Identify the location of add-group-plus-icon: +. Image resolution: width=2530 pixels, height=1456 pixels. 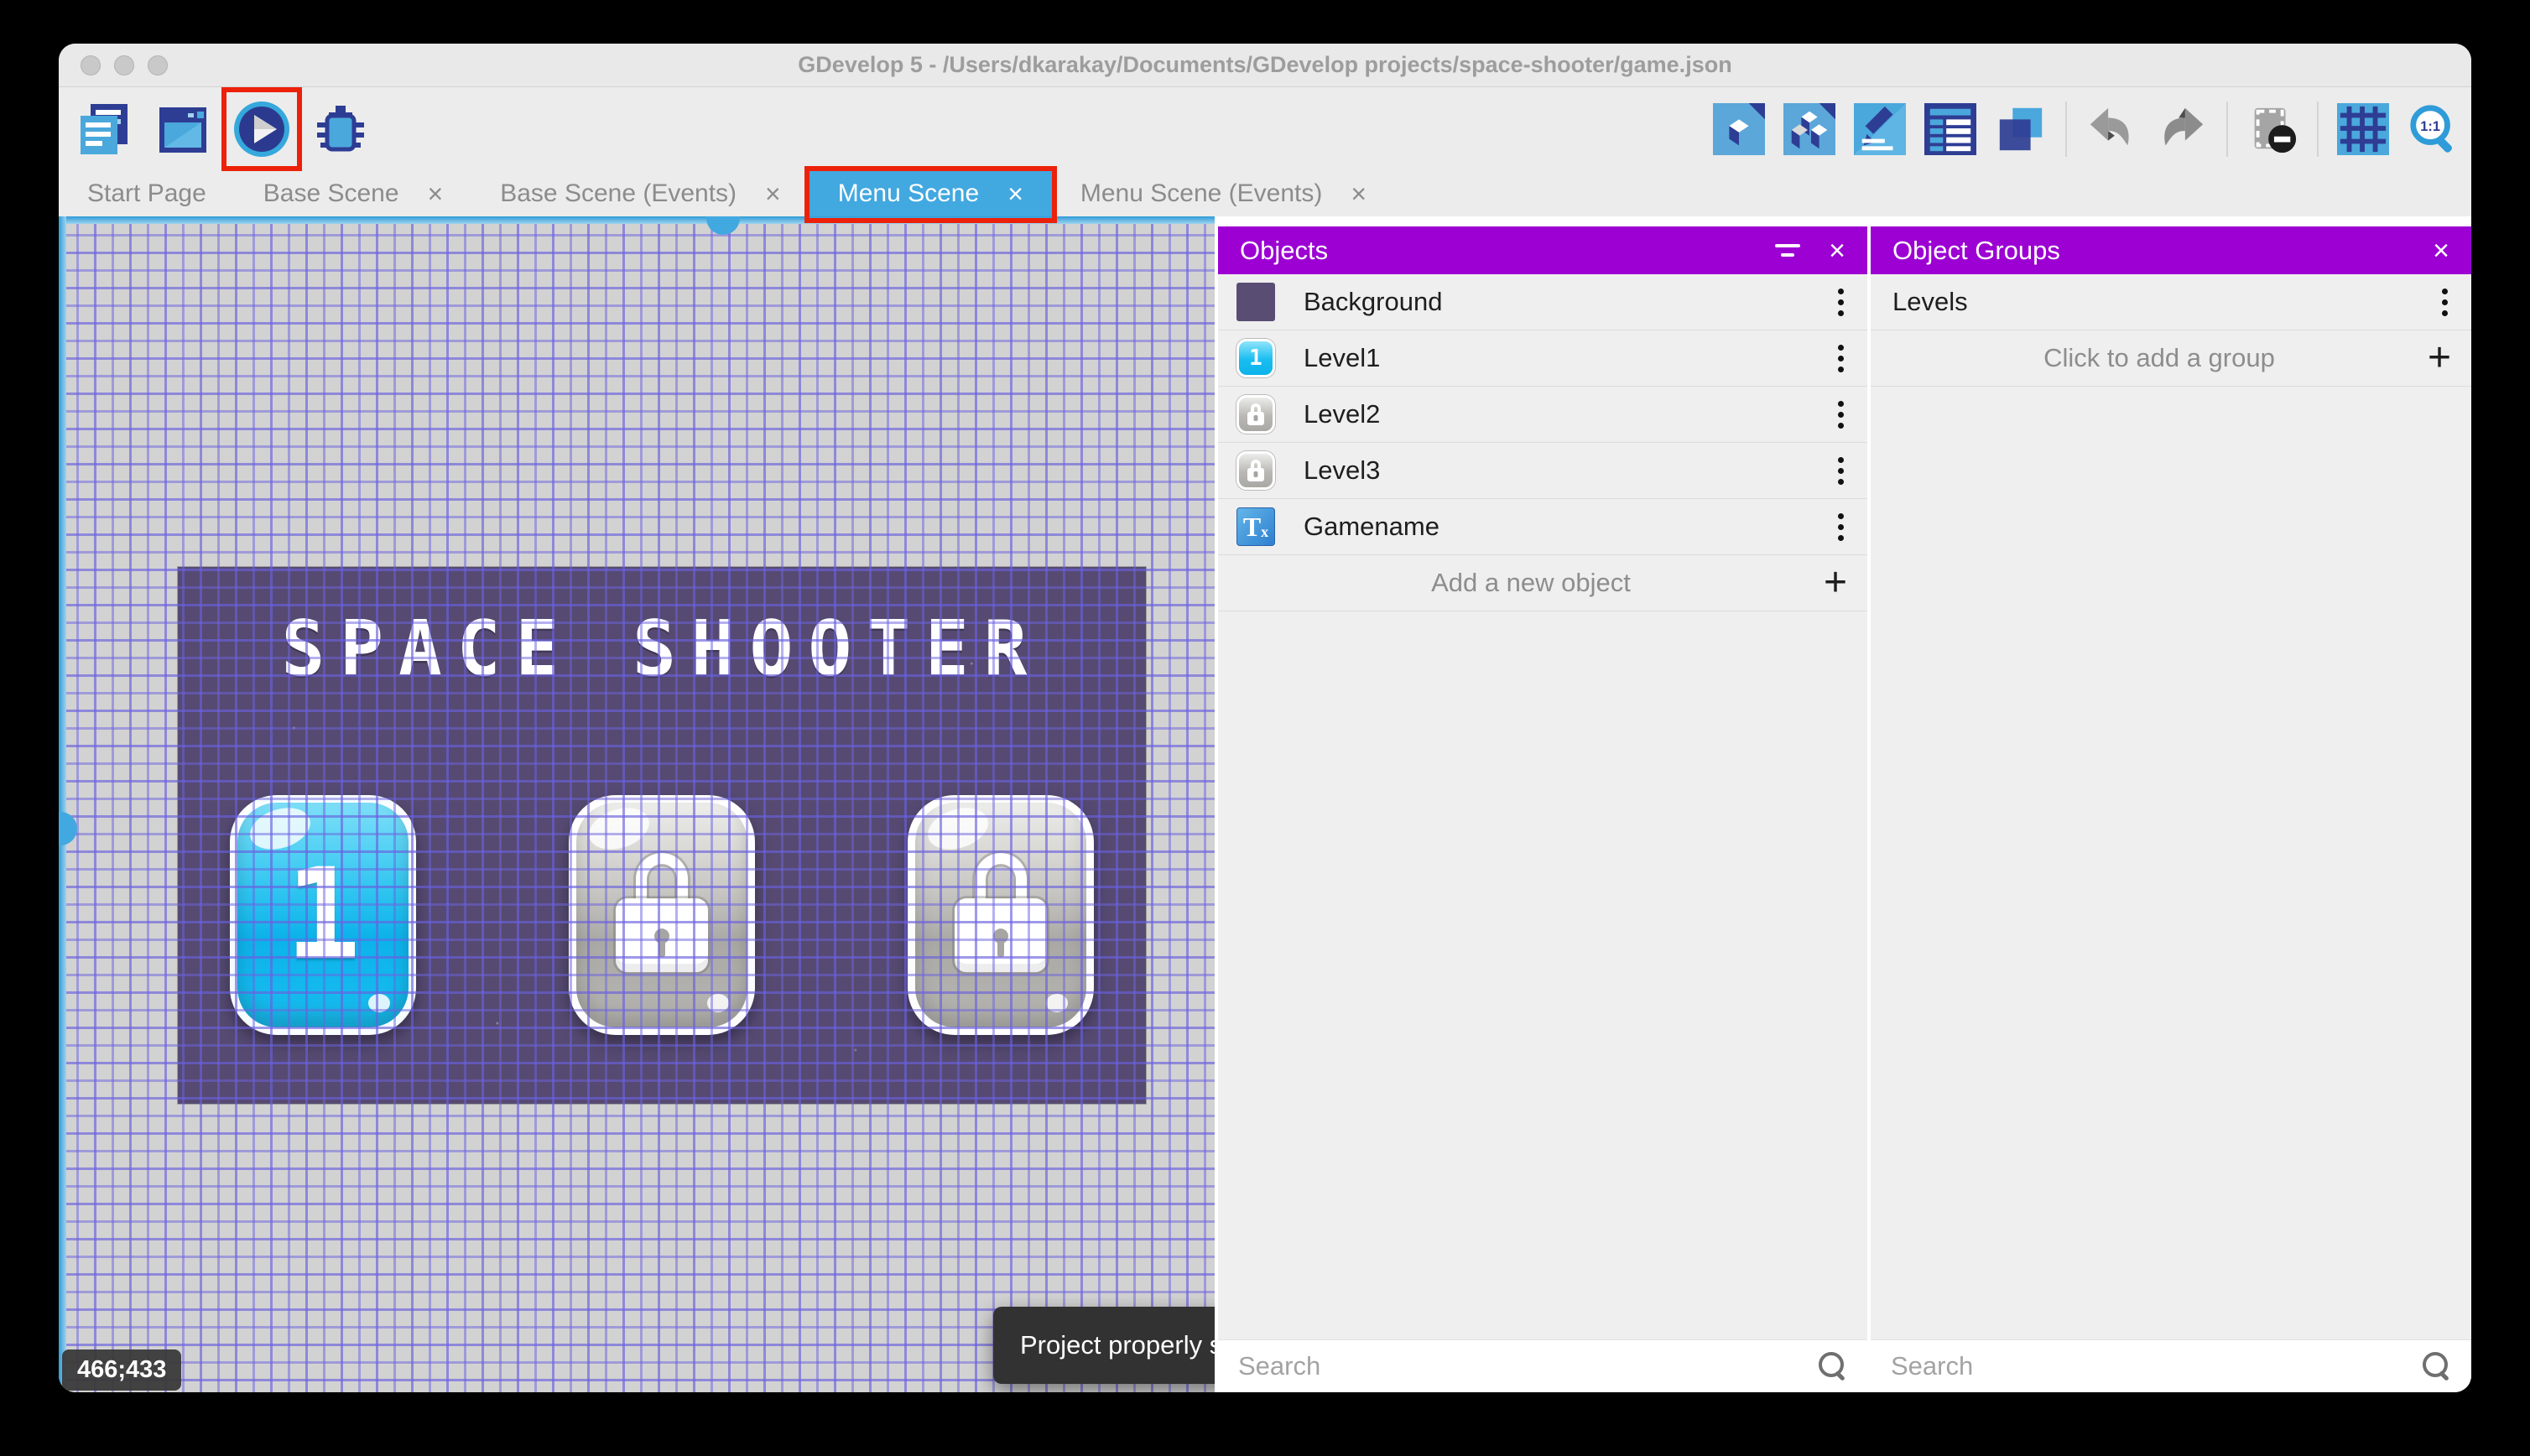
(2439, 358).